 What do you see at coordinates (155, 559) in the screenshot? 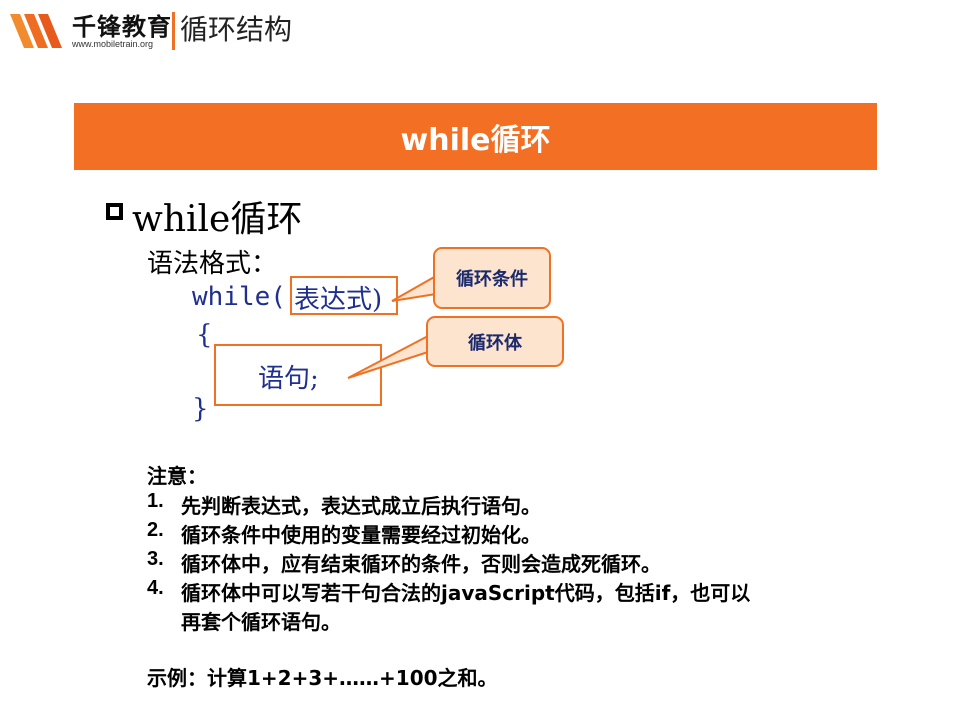
I see `note-3-number: 3.` at bounding box center [155, 559].